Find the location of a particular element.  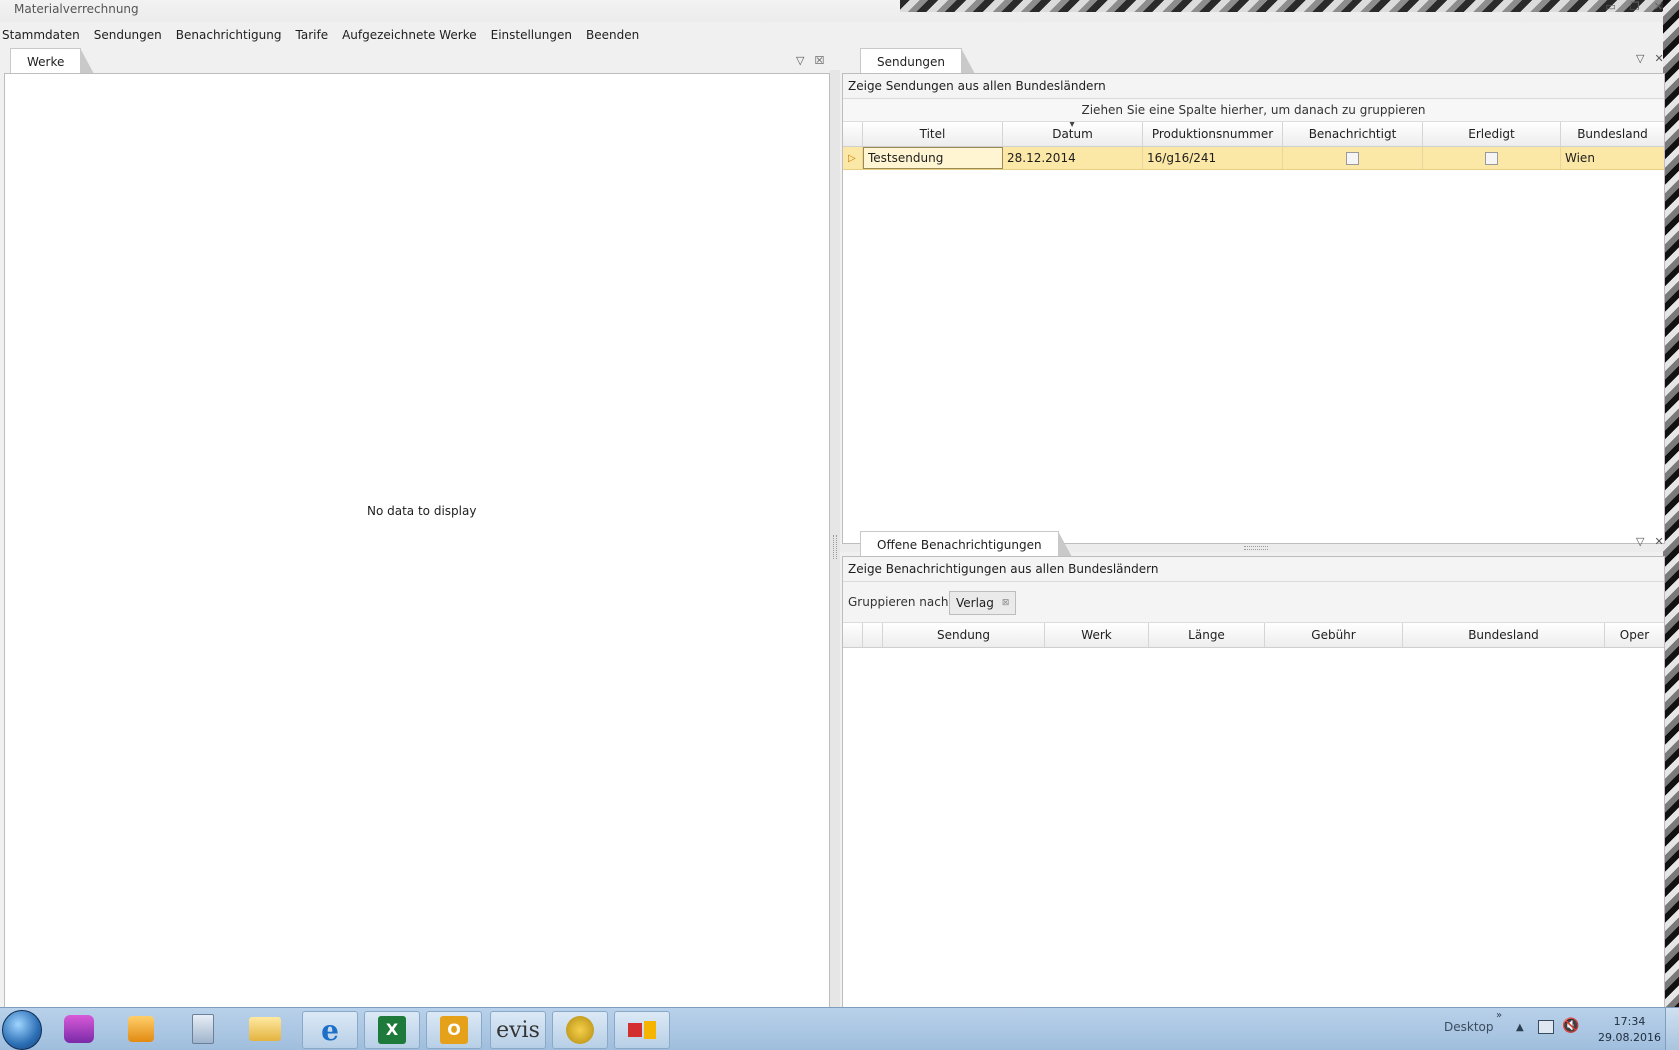

window-controls: ▭ ❐ ✕ is located at coordinates (1629, 7).